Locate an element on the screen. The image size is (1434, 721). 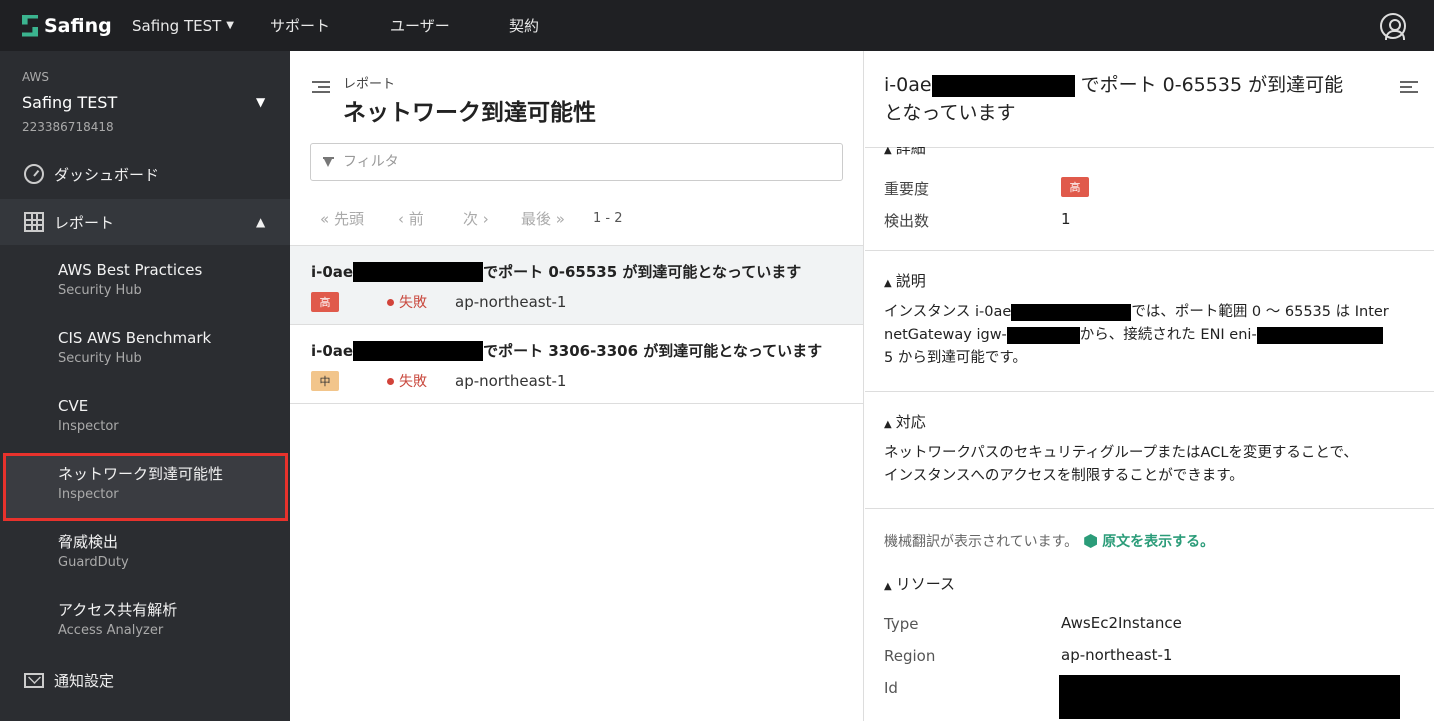
subitem-source: GuardDuty is located at coordinates (93, 562).